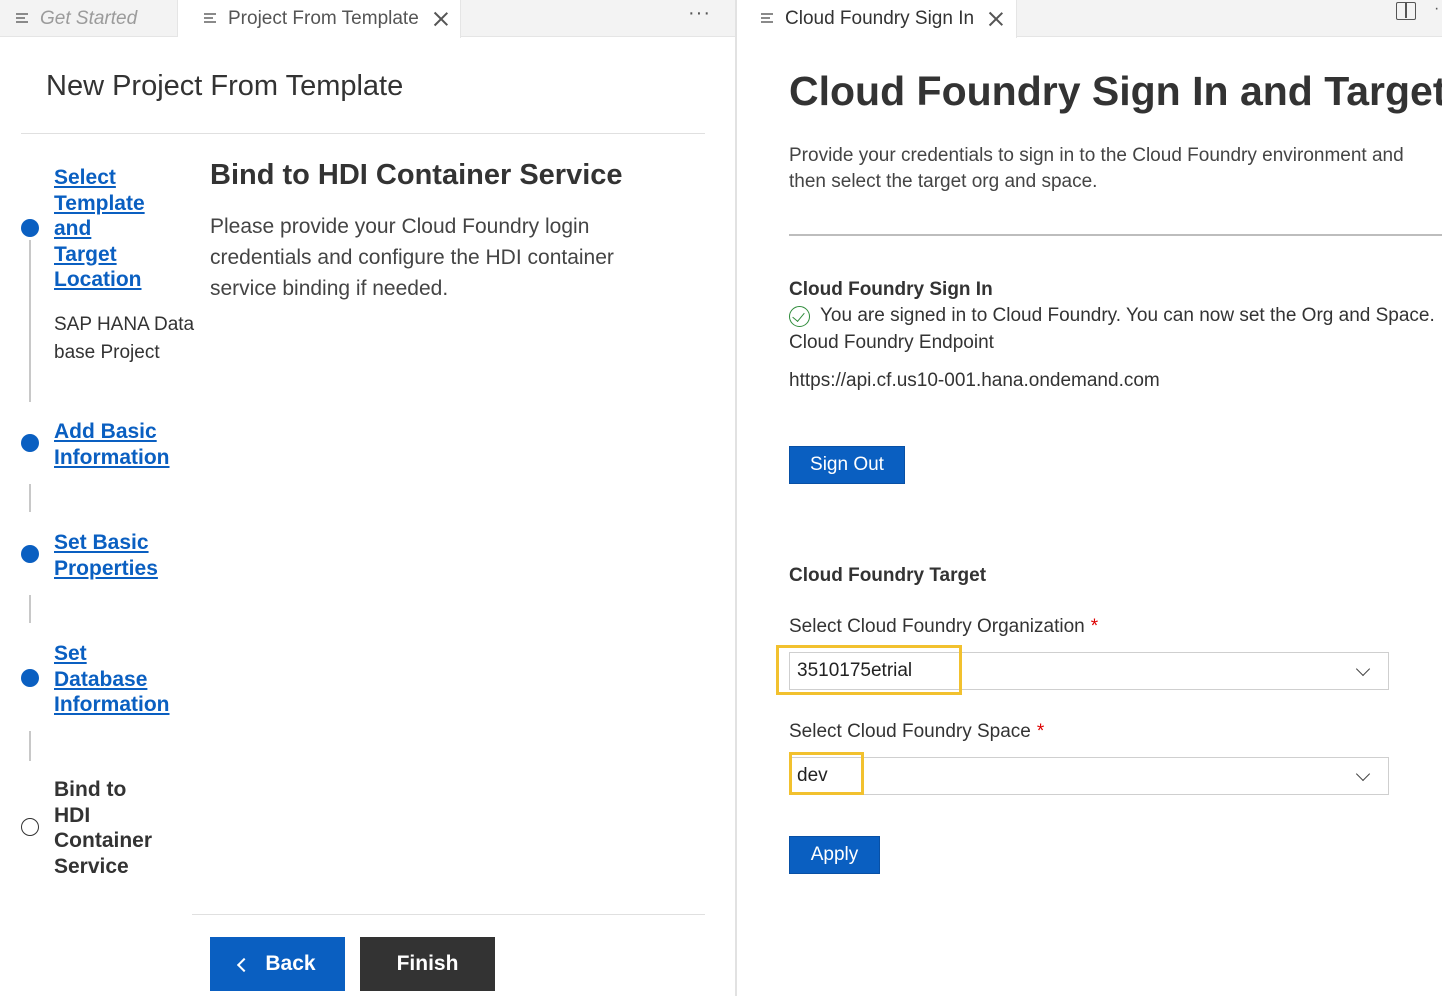 The image size is (1442, 996). Describe the element at coordinates (112, 444) in the screenshot. I see `step-link-add-basic-information: Add Basic Information` at that location.